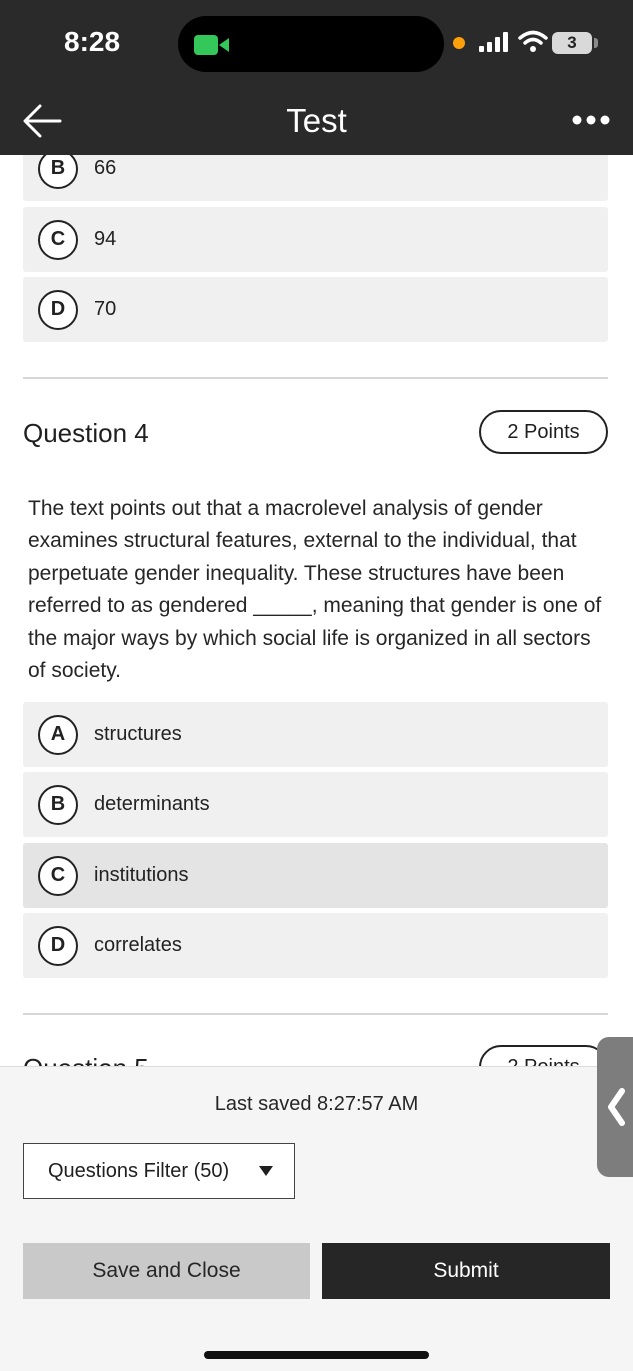 The image size is (633, 1371). Describe the element at coordinates (316, 120) in the screenshot. I see `page-title: Test` at that location.